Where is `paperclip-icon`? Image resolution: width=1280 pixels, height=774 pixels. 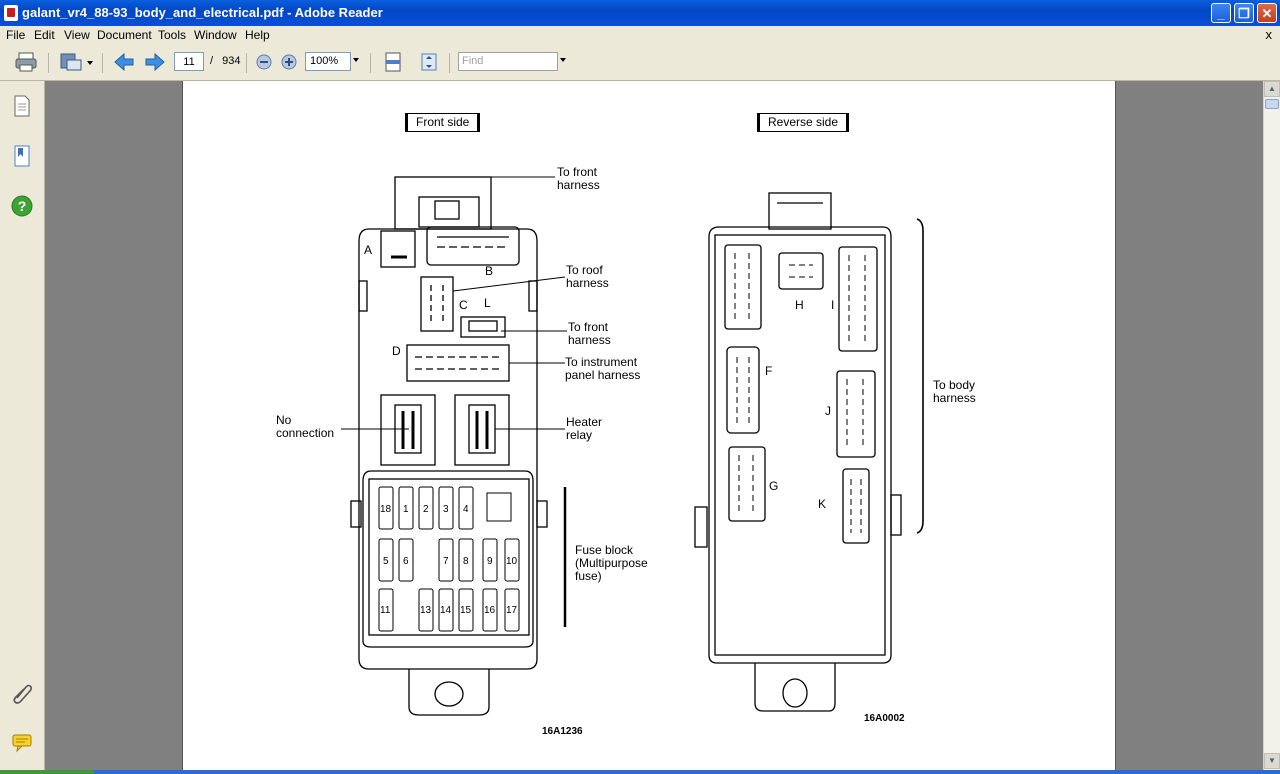
paperclip-icon is located at coordinates (23, 694).